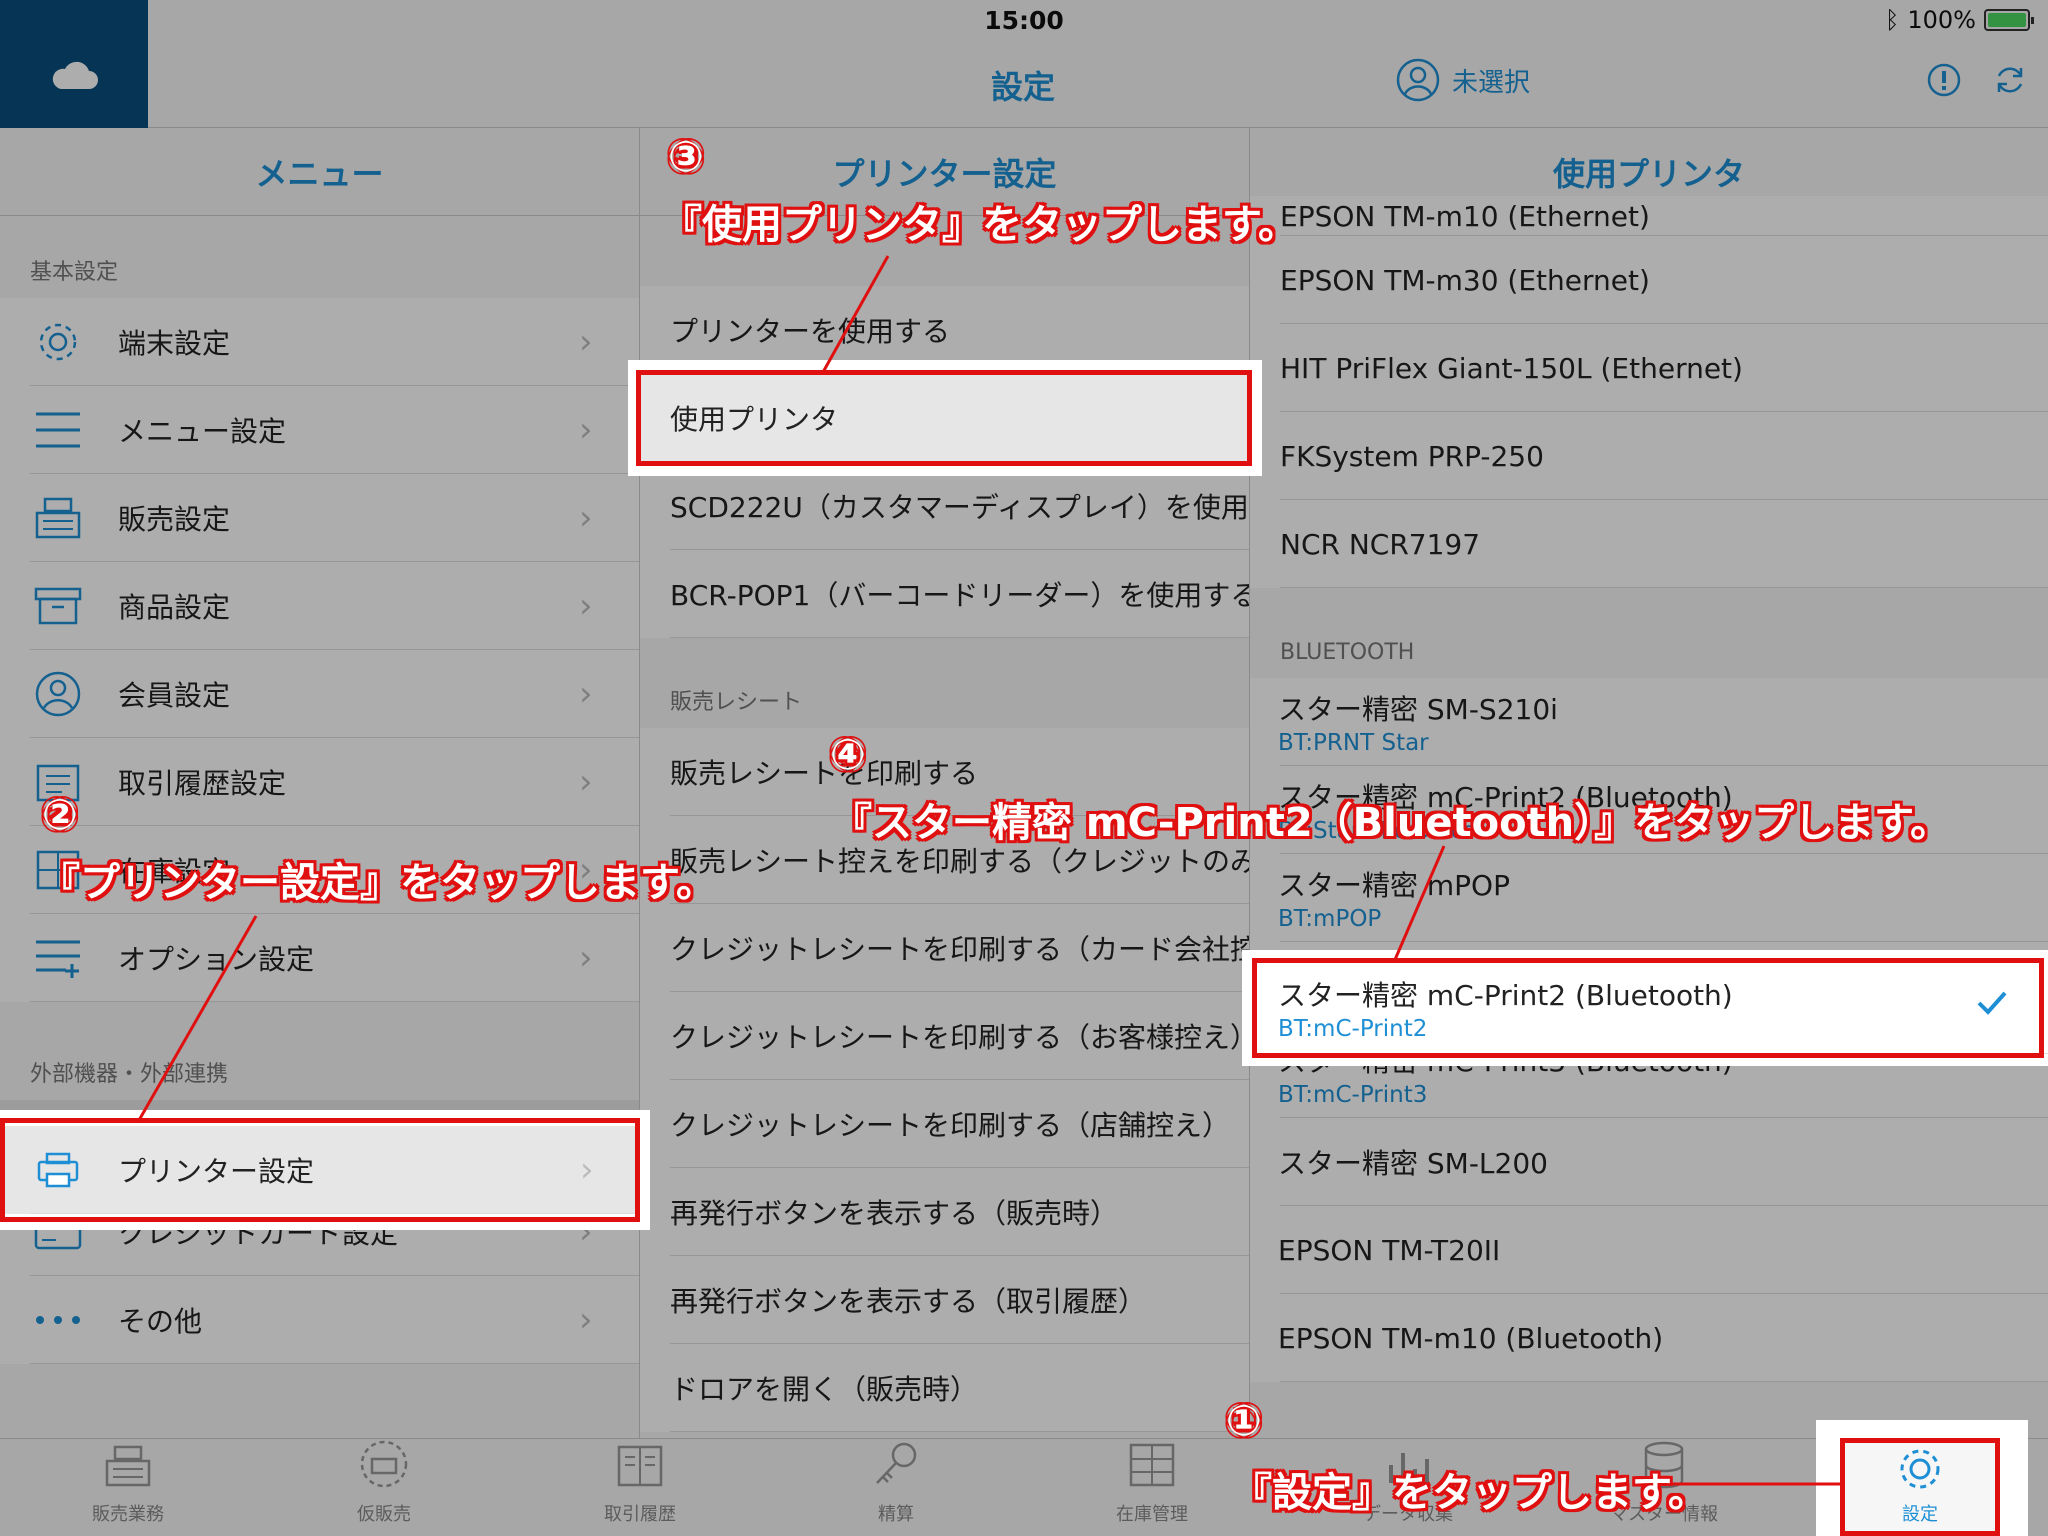 Image resolution: width=2048 pixels, height=1536 pixels. Describe the element at coordinates (1649, 1162) in the screenshot. I see `printer-option-bt-5: スター精密 SM-L200` at that location.